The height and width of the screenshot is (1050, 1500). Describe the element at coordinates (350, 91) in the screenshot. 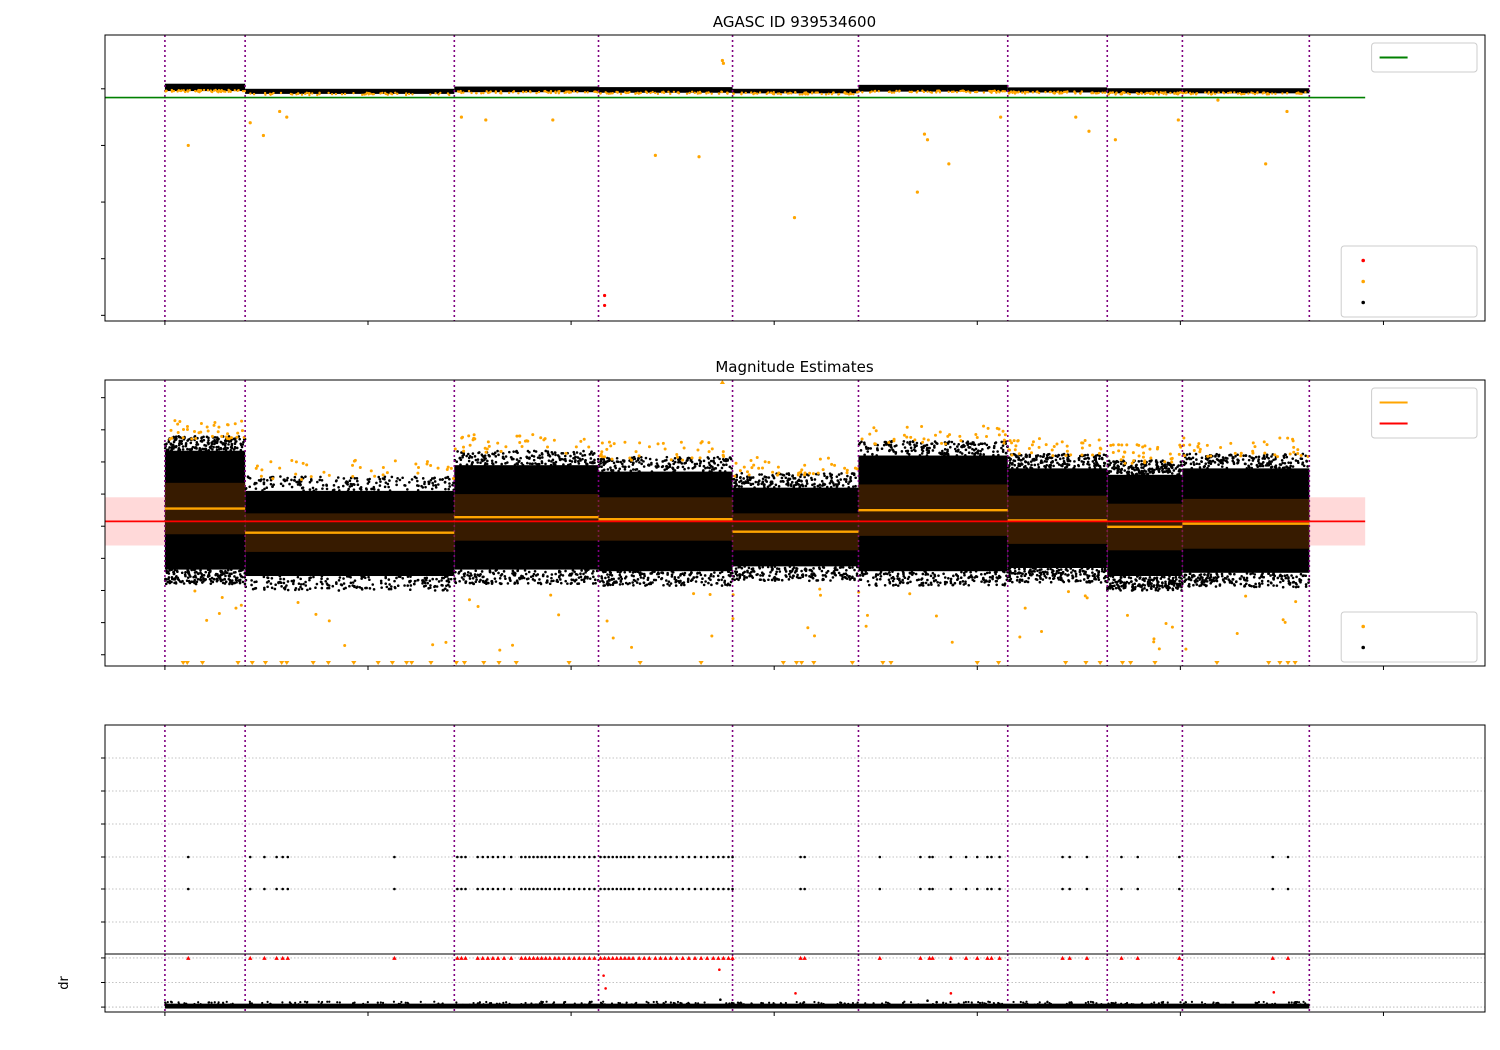

I see `ok-points-band` at that location.